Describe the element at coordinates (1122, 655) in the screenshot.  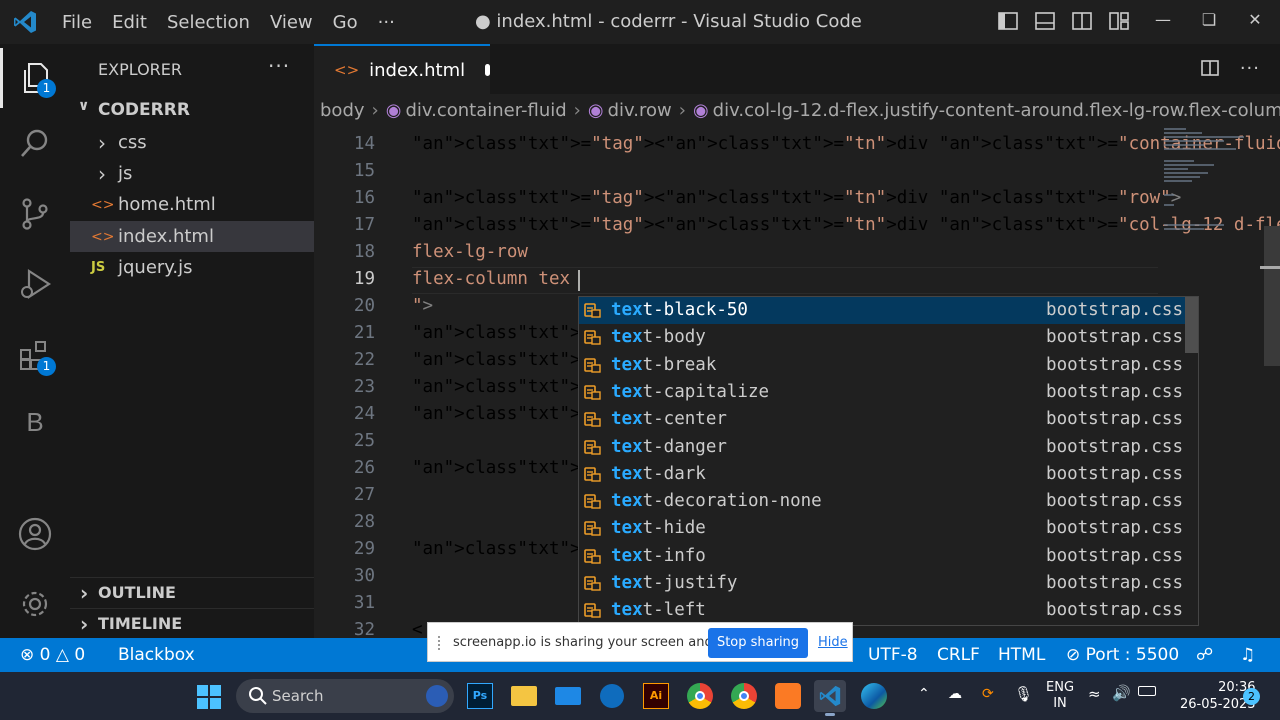
I see `live-server-status: ⊘ Port : 5500` at that location.